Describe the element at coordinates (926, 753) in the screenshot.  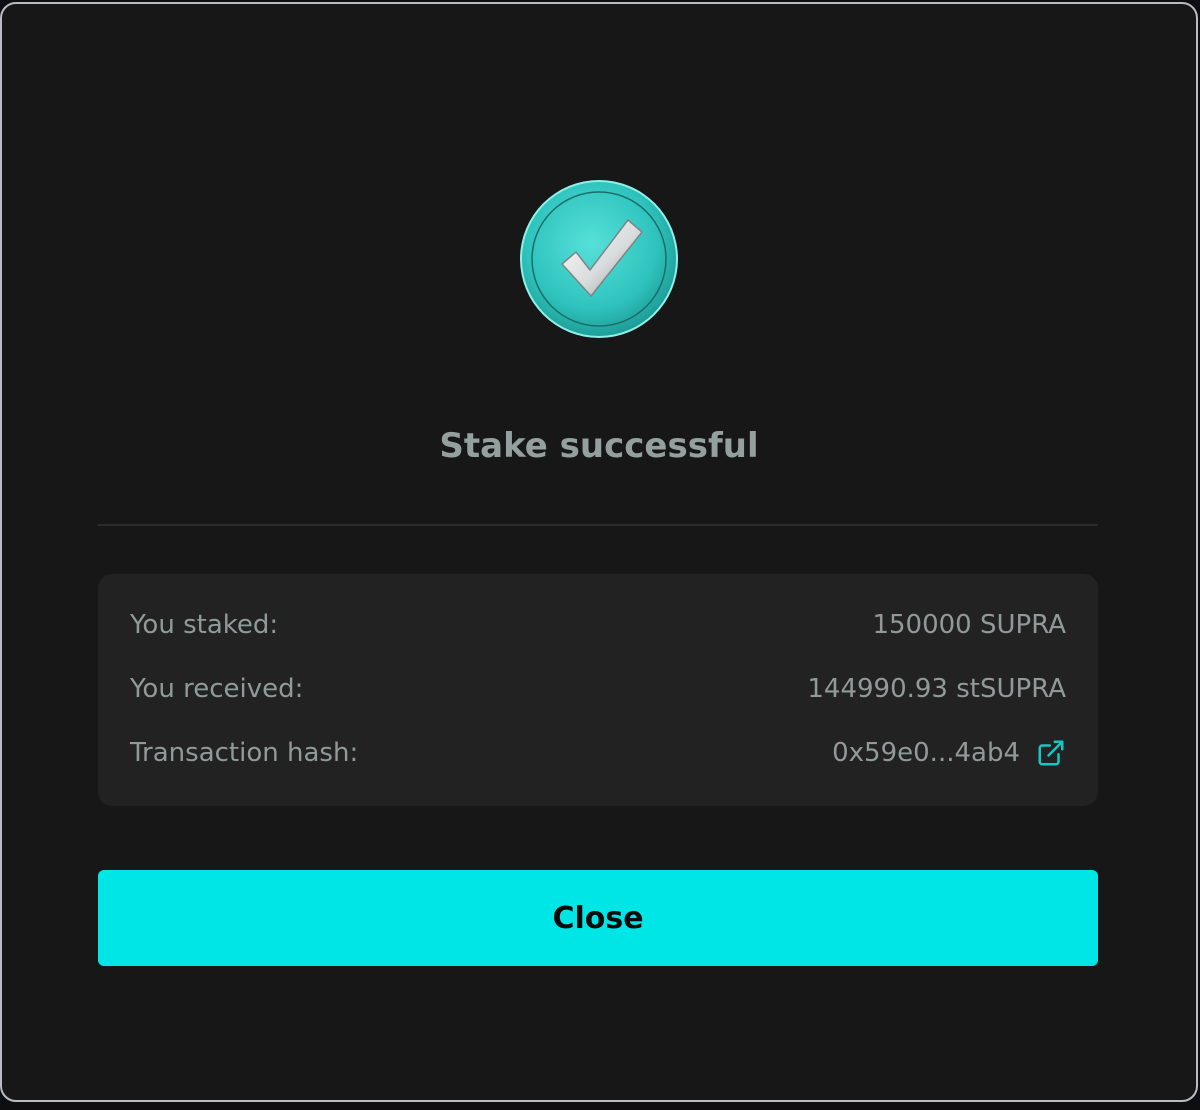
I see `transaction-hash-value: 0x59e0...4ab4` at that location.